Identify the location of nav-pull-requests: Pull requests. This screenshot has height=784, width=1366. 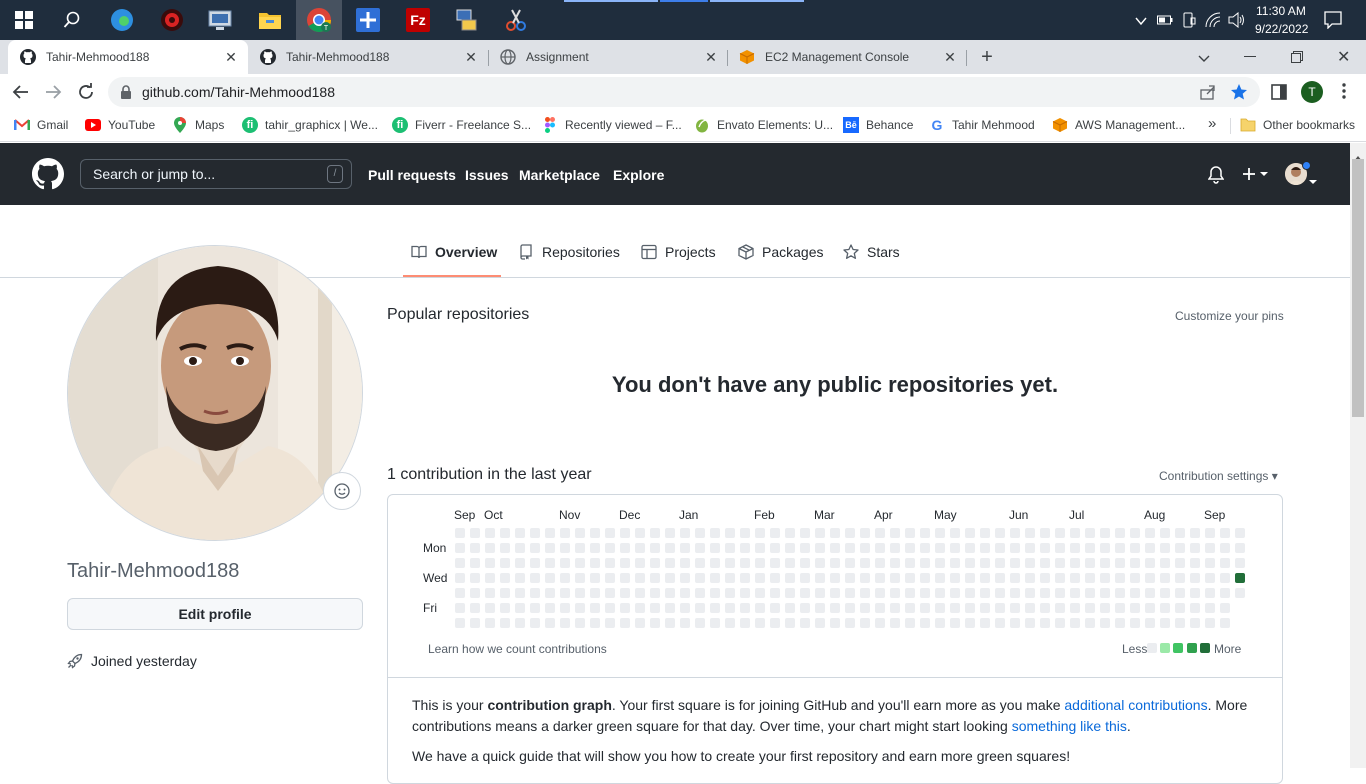
(412, 175).